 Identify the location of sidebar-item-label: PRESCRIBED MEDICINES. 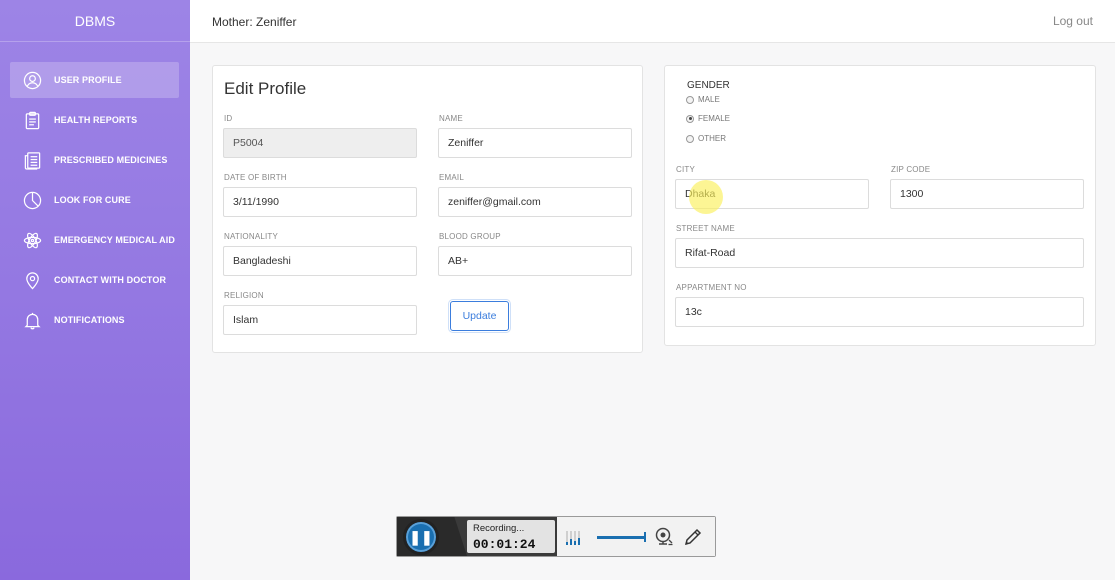
(111, 160).